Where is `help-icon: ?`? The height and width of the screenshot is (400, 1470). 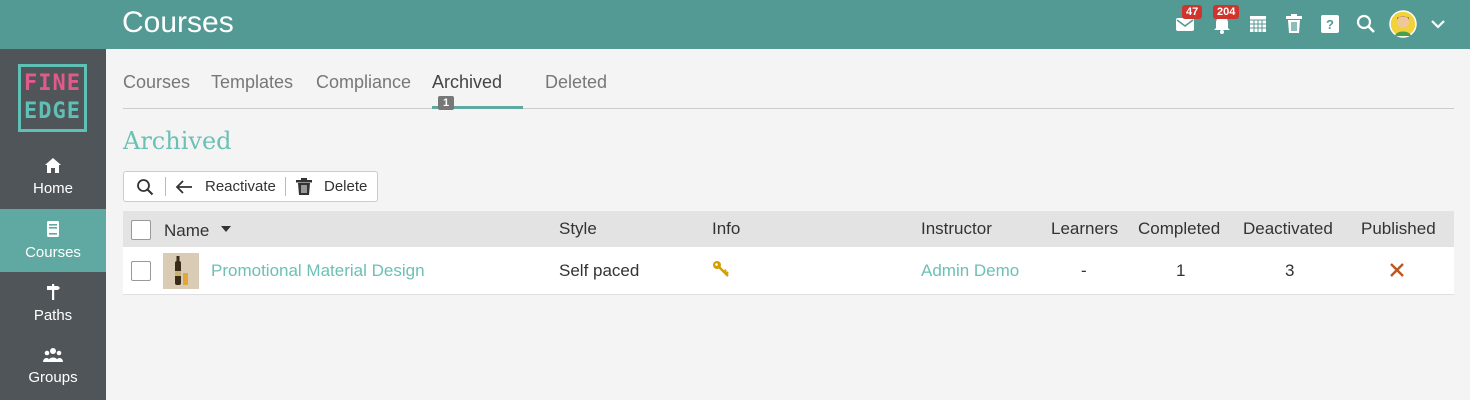 help-icon: ? is located at coordinates (1330, 24).